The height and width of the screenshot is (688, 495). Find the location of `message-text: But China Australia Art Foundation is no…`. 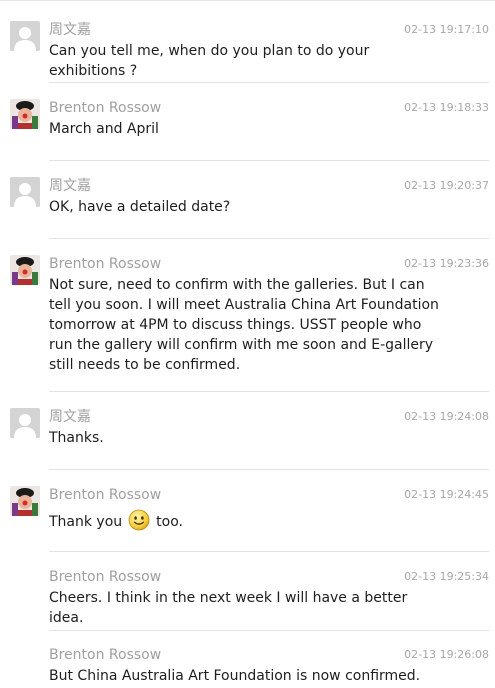

message-text: But China Australia Art Foundation is no… is located at coordinates (235, 676).